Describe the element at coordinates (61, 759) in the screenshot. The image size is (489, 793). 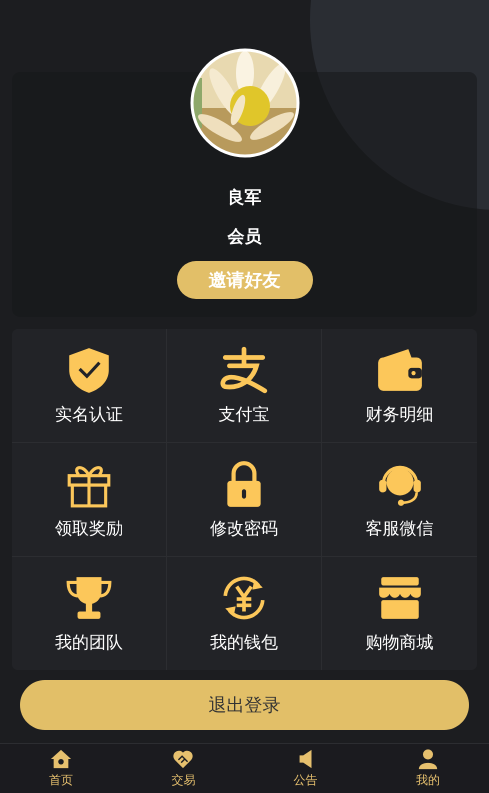
I see `home-icon` at that location.